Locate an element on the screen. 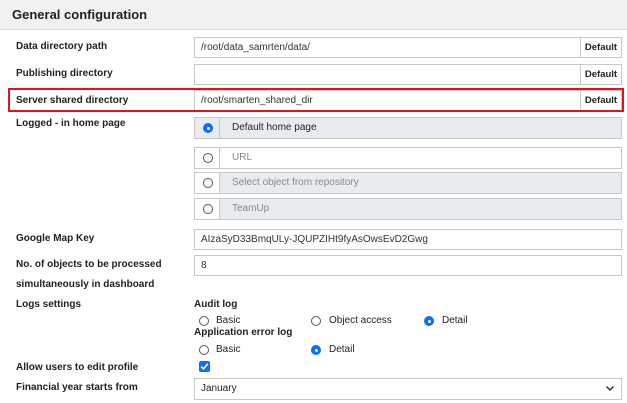 The height and width of the screenshot is (403, 627). edit-profile-label: Allow users to edit profile is located at coordinates (77, 367).